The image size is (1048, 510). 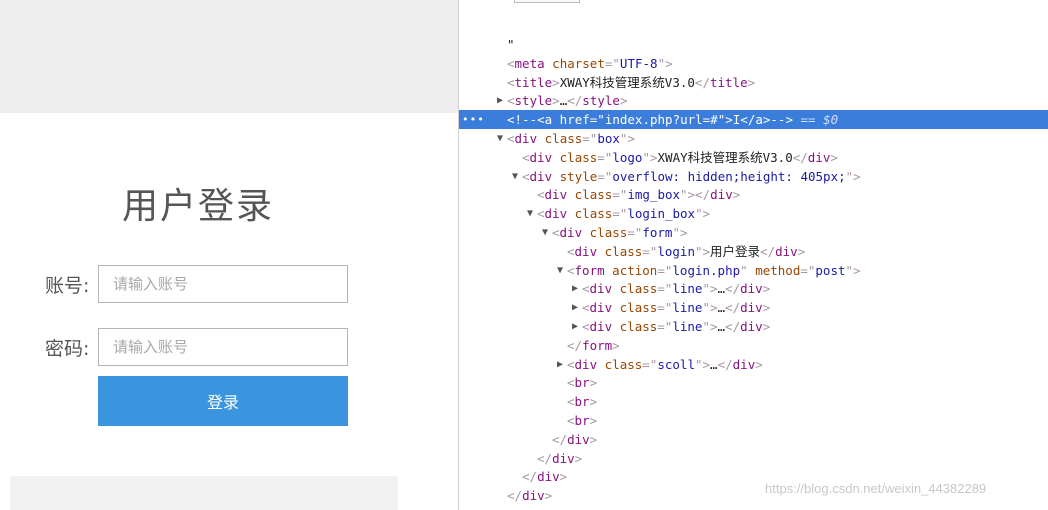 I want to click on dom-node: <div class="login">用户登录</div>, so click(x=753, y=251).